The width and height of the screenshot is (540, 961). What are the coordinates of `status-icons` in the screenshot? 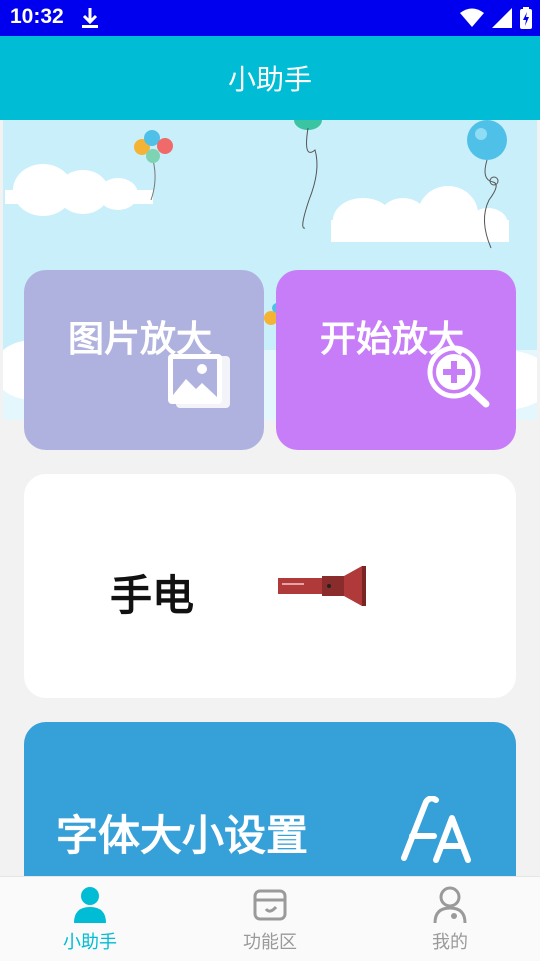 It's located at (496, 18).